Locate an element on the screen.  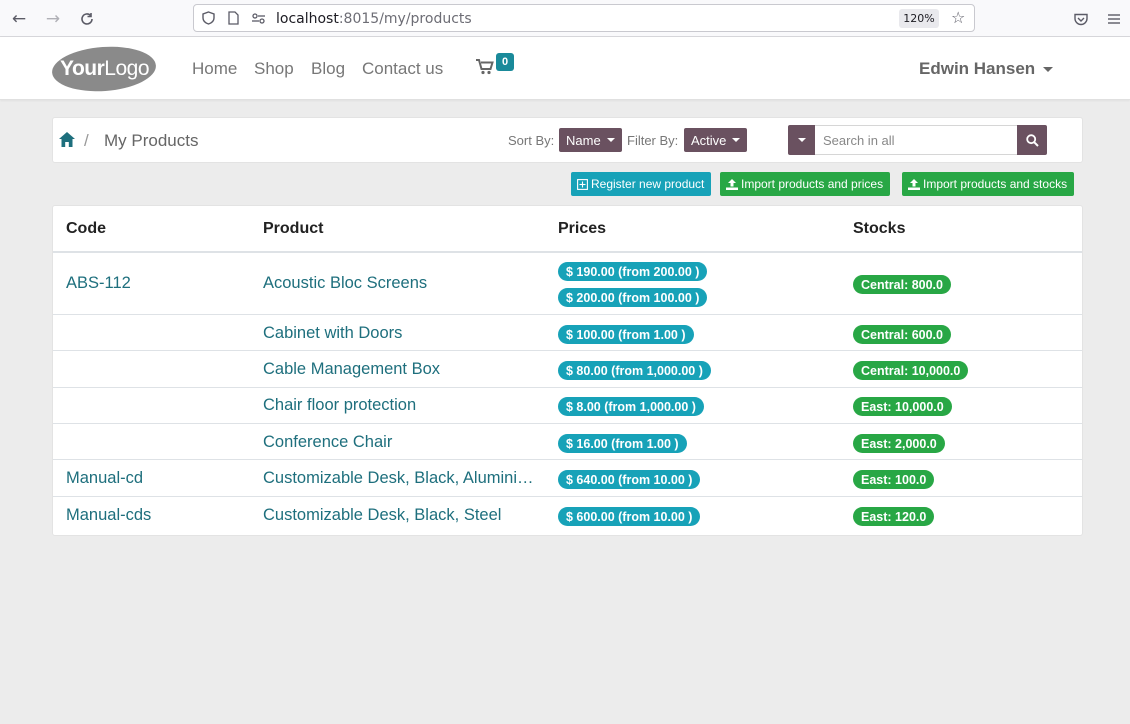
filter-value: Active is located at coordinates (709, 140).